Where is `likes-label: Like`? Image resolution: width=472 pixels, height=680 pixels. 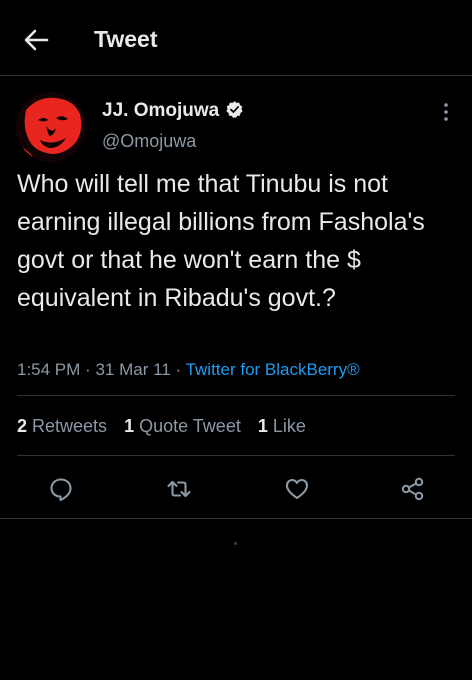
likes-label: Like is located at coordinates (289, 426).